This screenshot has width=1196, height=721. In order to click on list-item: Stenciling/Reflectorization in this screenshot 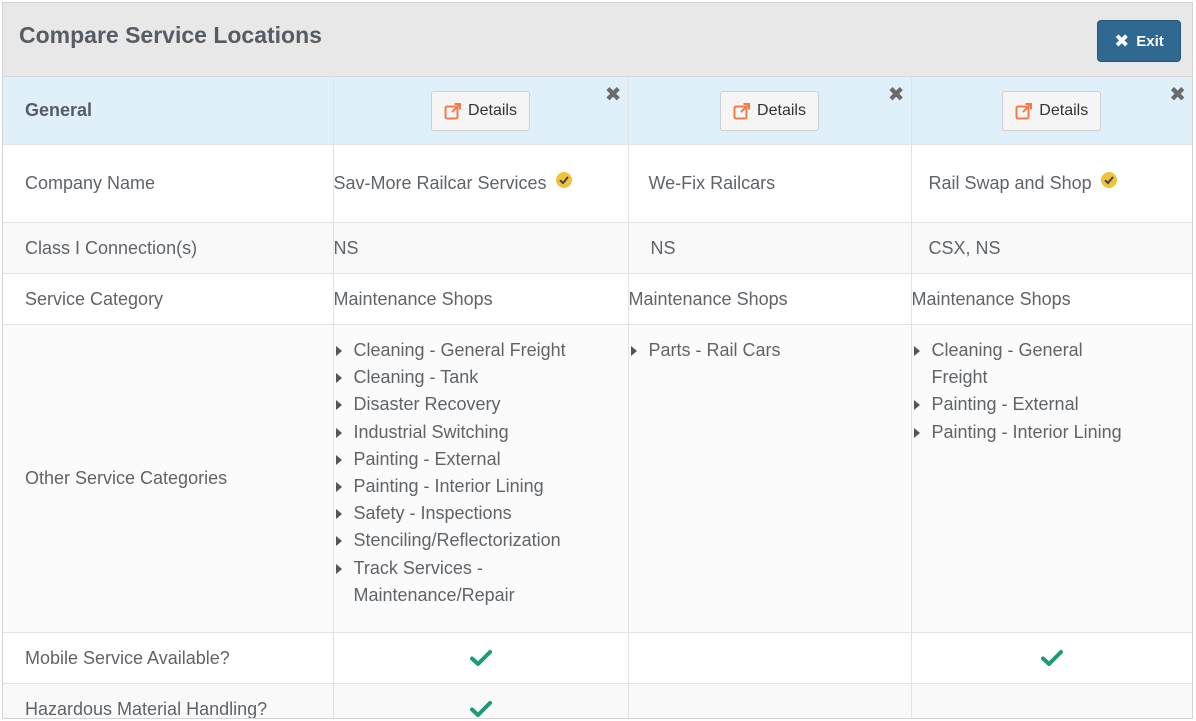, I will do `click(481, 540)`.